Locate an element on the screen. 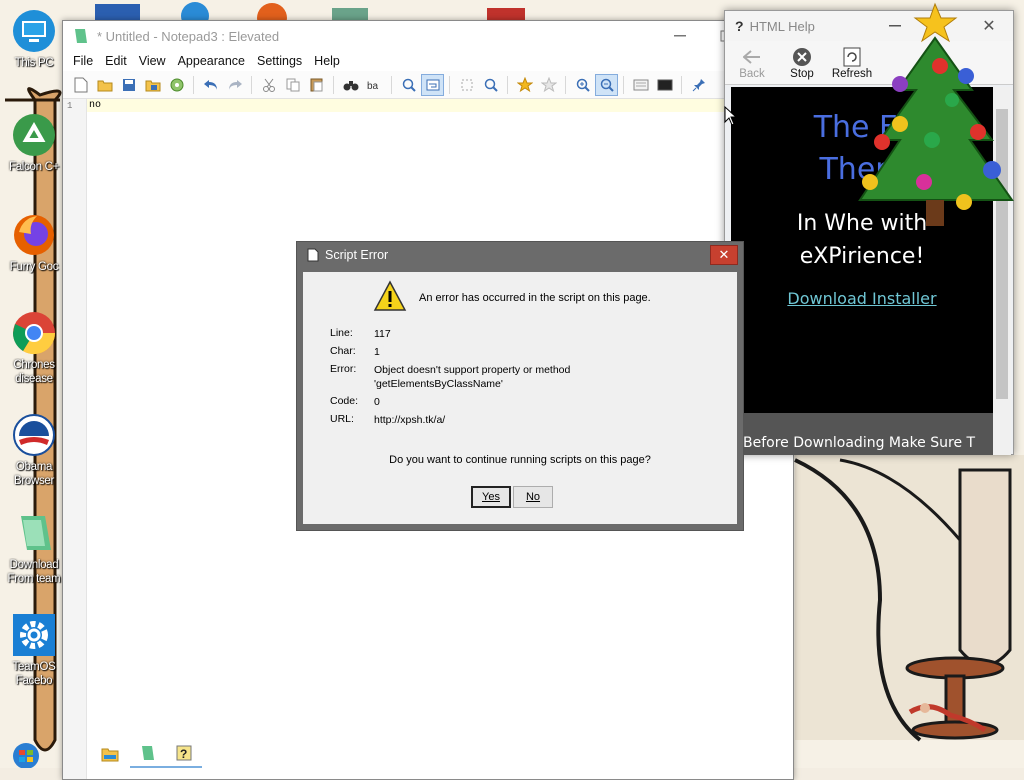  zoom-in-button is located at coordinates (582, 85).